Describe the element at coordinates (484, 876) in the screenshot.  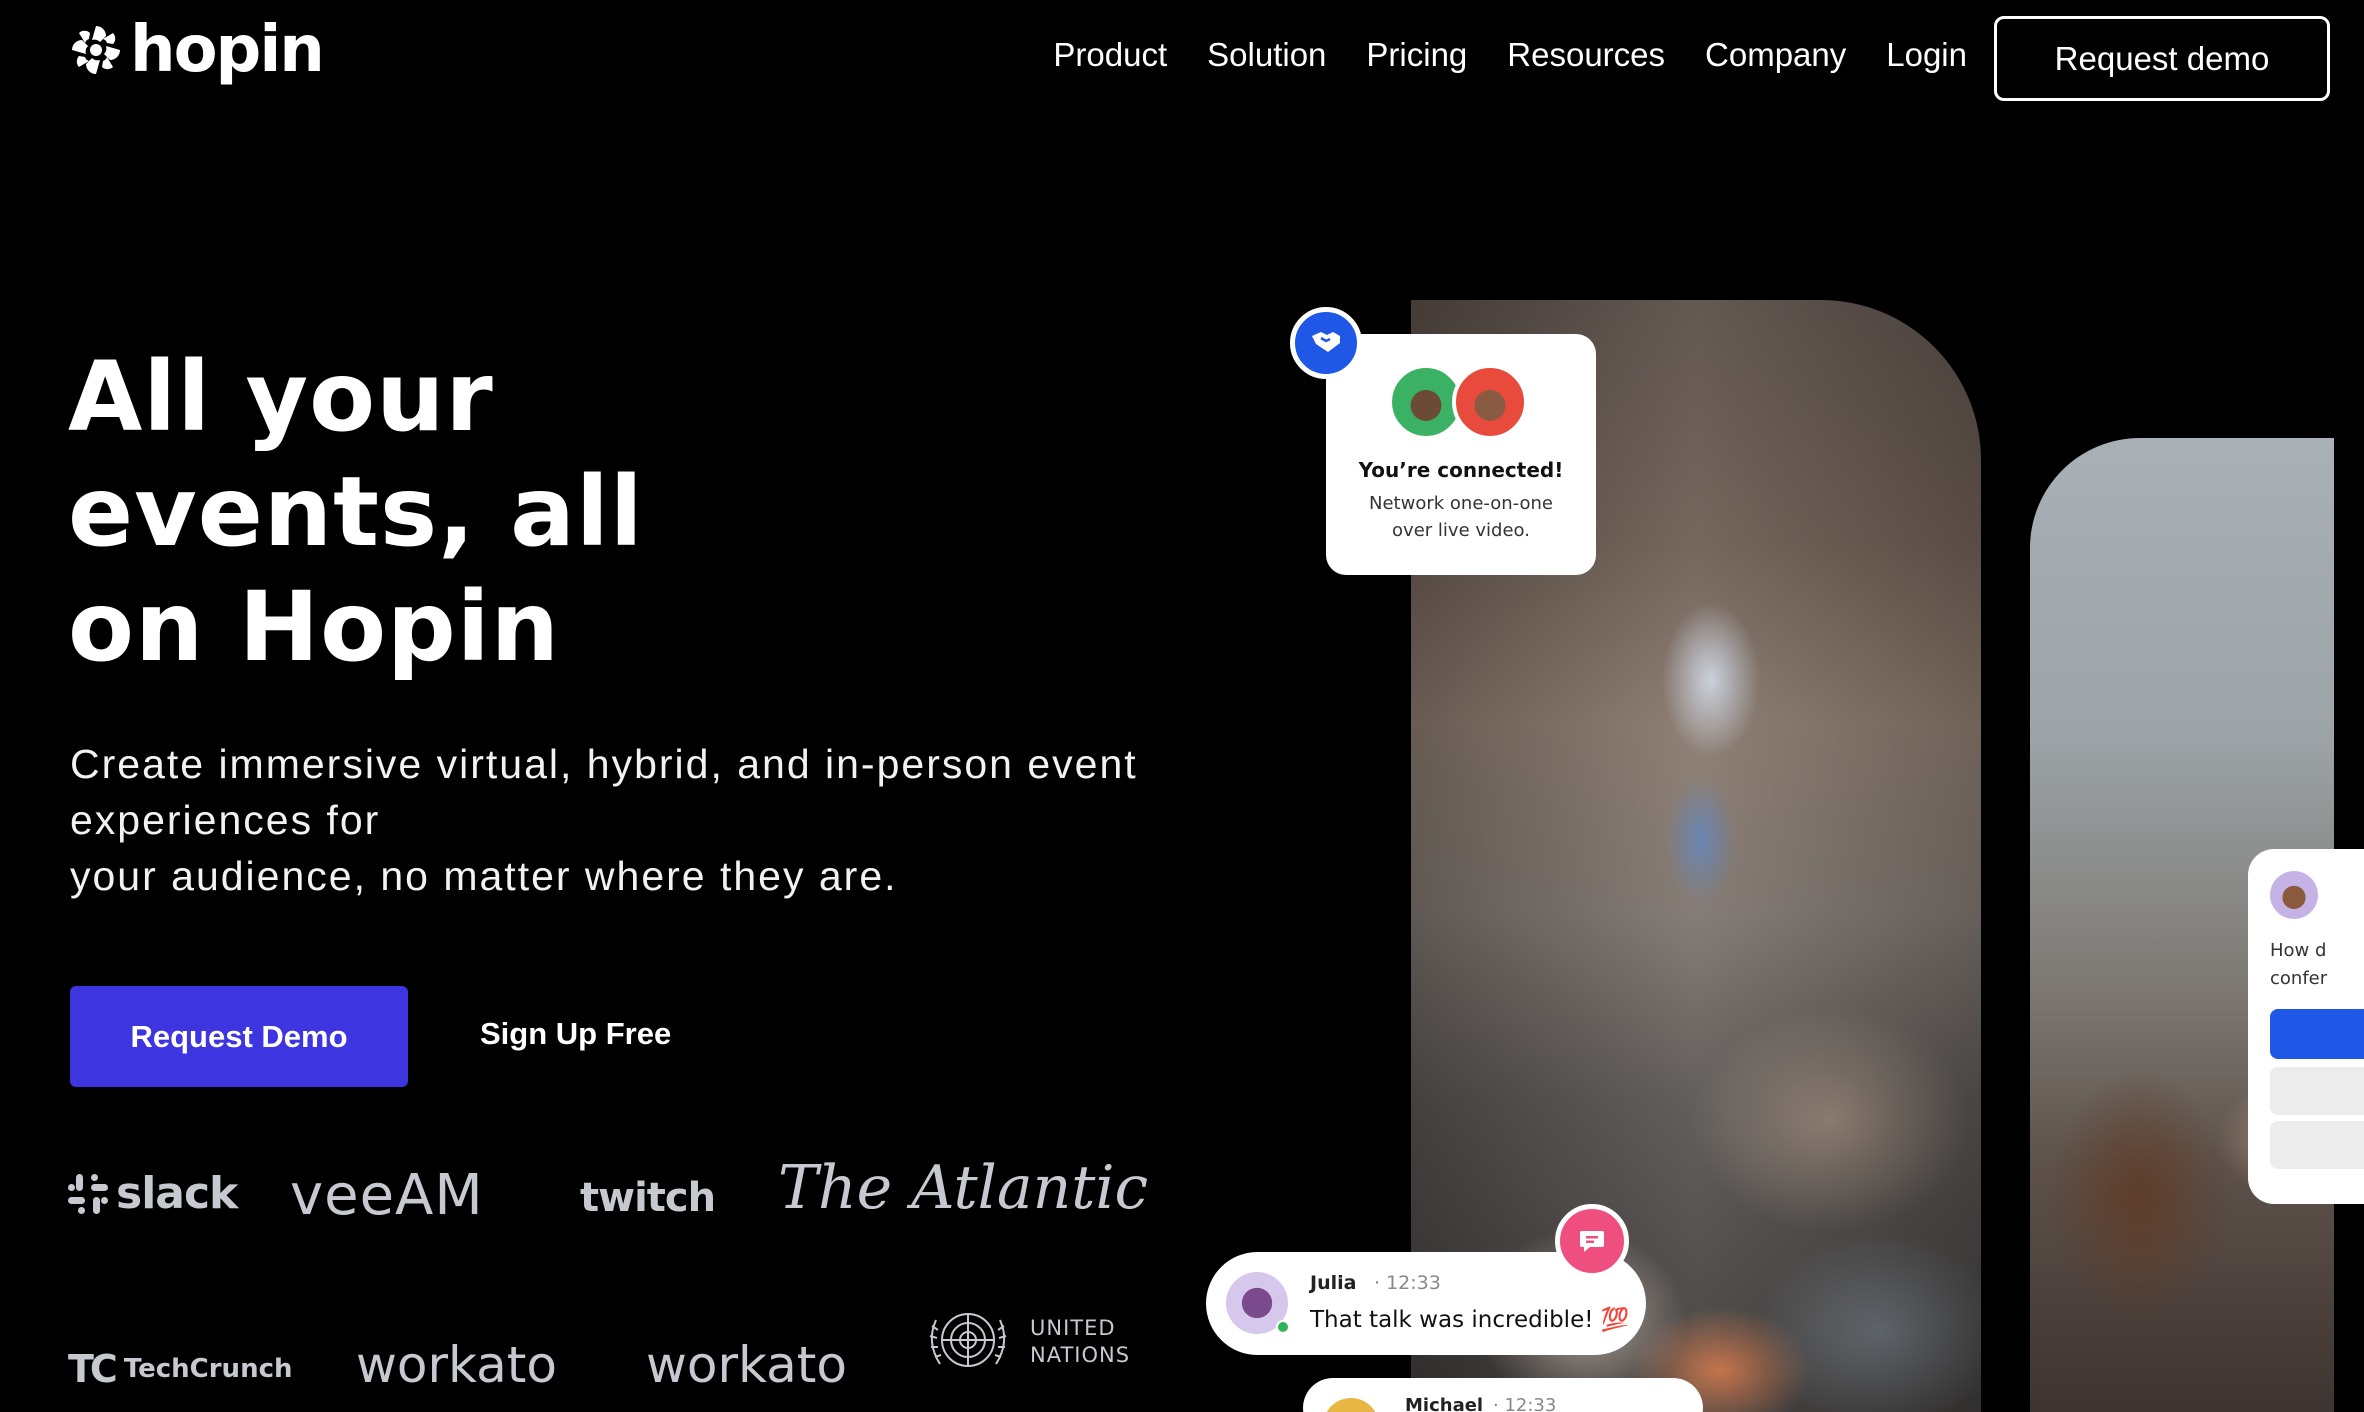
I see `hero-subtitle-line: your audience, no matter where they are.` at that location.